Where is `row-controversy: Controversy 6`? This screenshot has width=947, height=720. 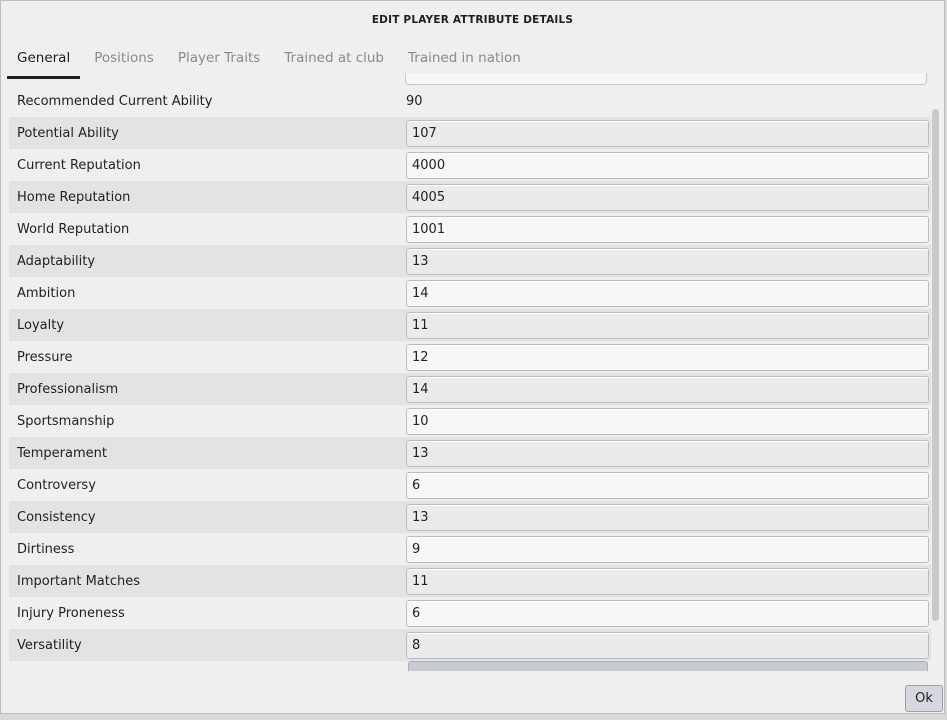
row-controversy: Controversy 6 is located at coordinates (470, 485).